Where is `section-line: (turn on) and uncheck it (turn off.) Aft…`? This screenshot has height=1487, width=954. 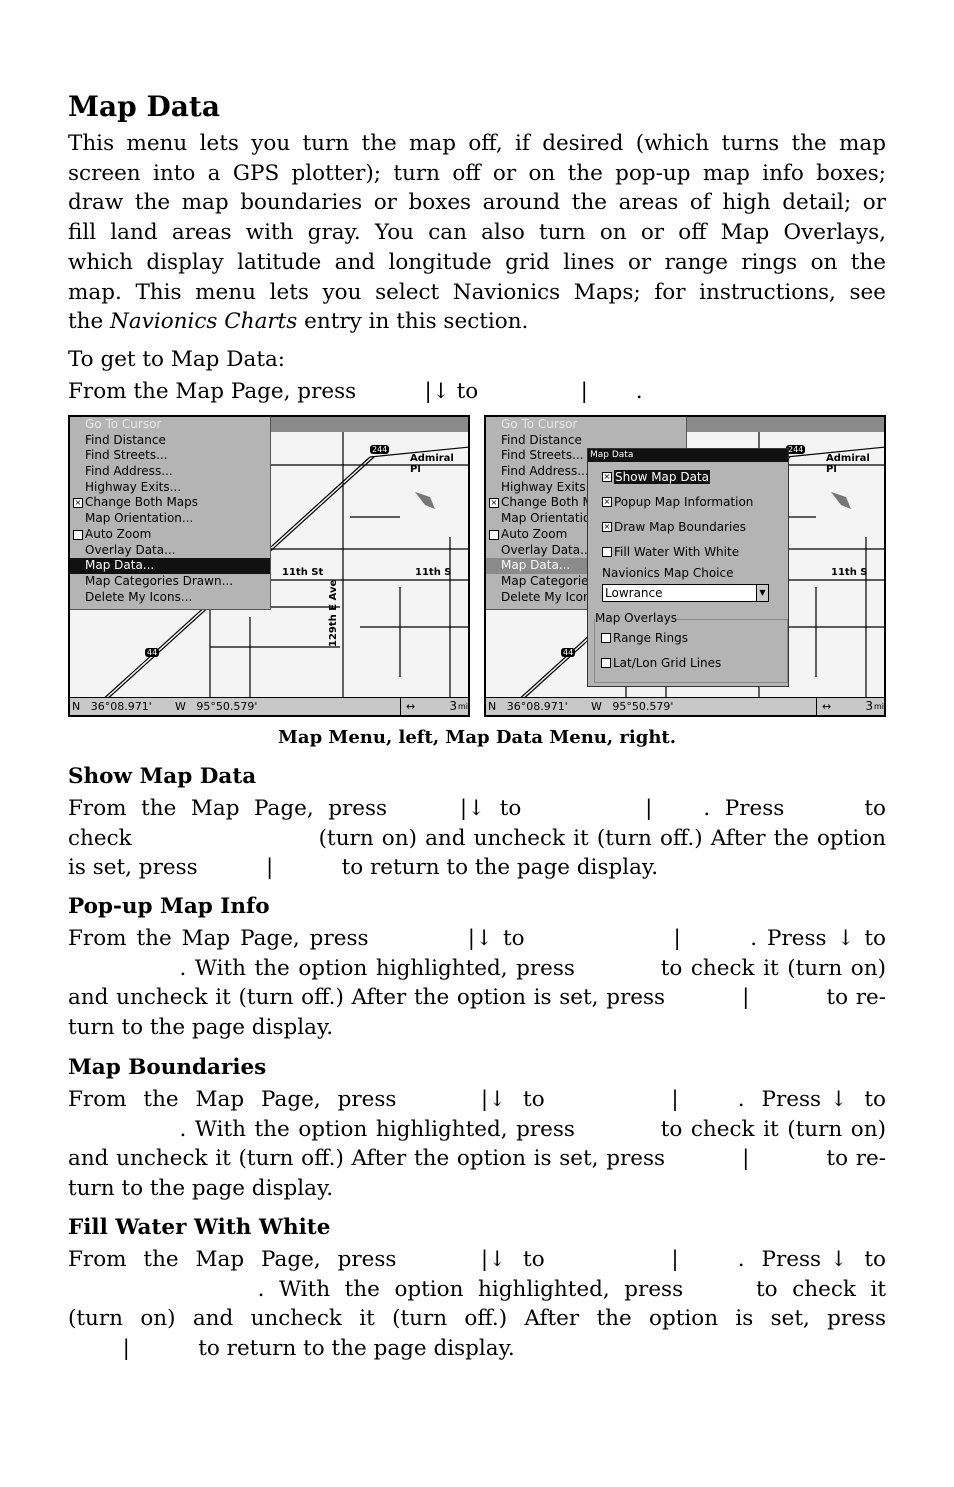 section-line: (turn on) and uncheck it (turn off.) Aft… is located at coordinates (477, 1319).